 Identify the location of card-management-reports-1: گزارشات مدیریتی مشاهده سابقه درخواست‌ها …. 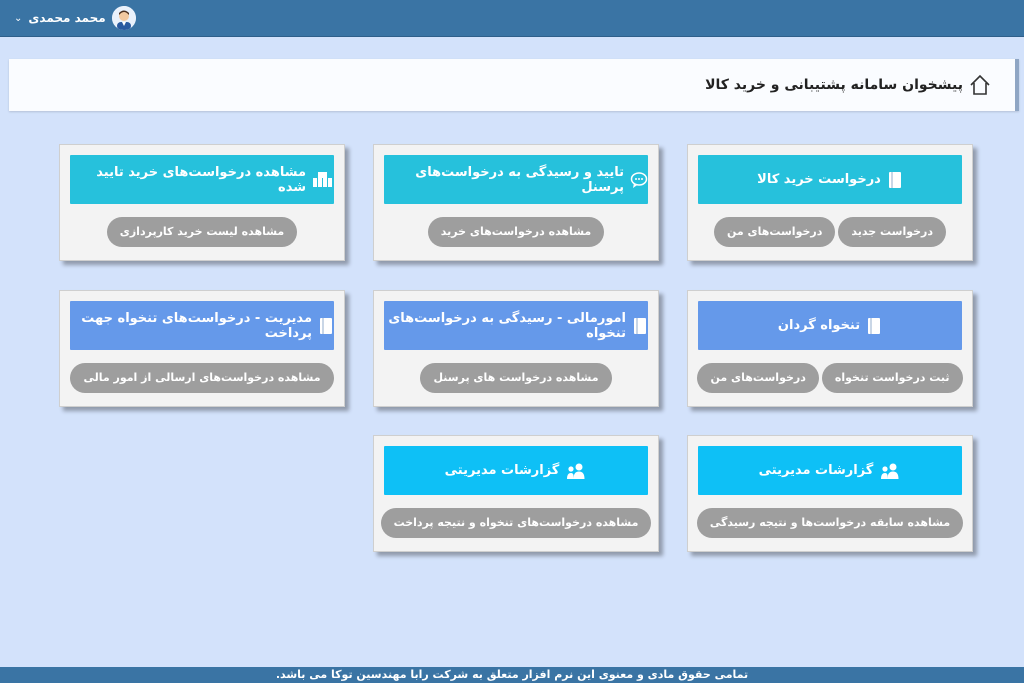
(830, 493).